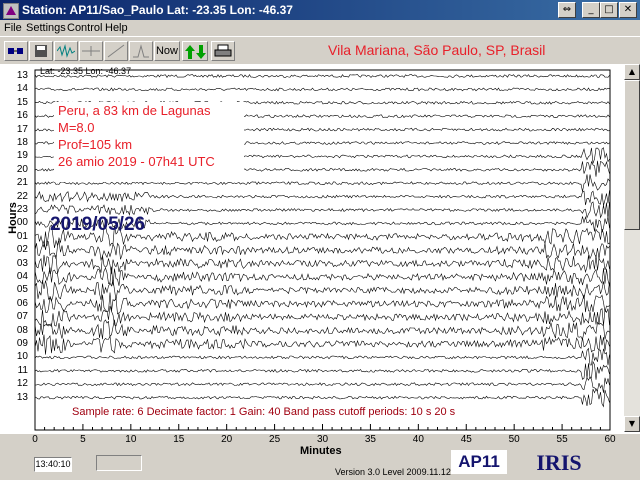  What do you see at coordinates (22, 276) in the screenshot?
I see `hour-tick-label: 04` at bounding box center [22, 276].